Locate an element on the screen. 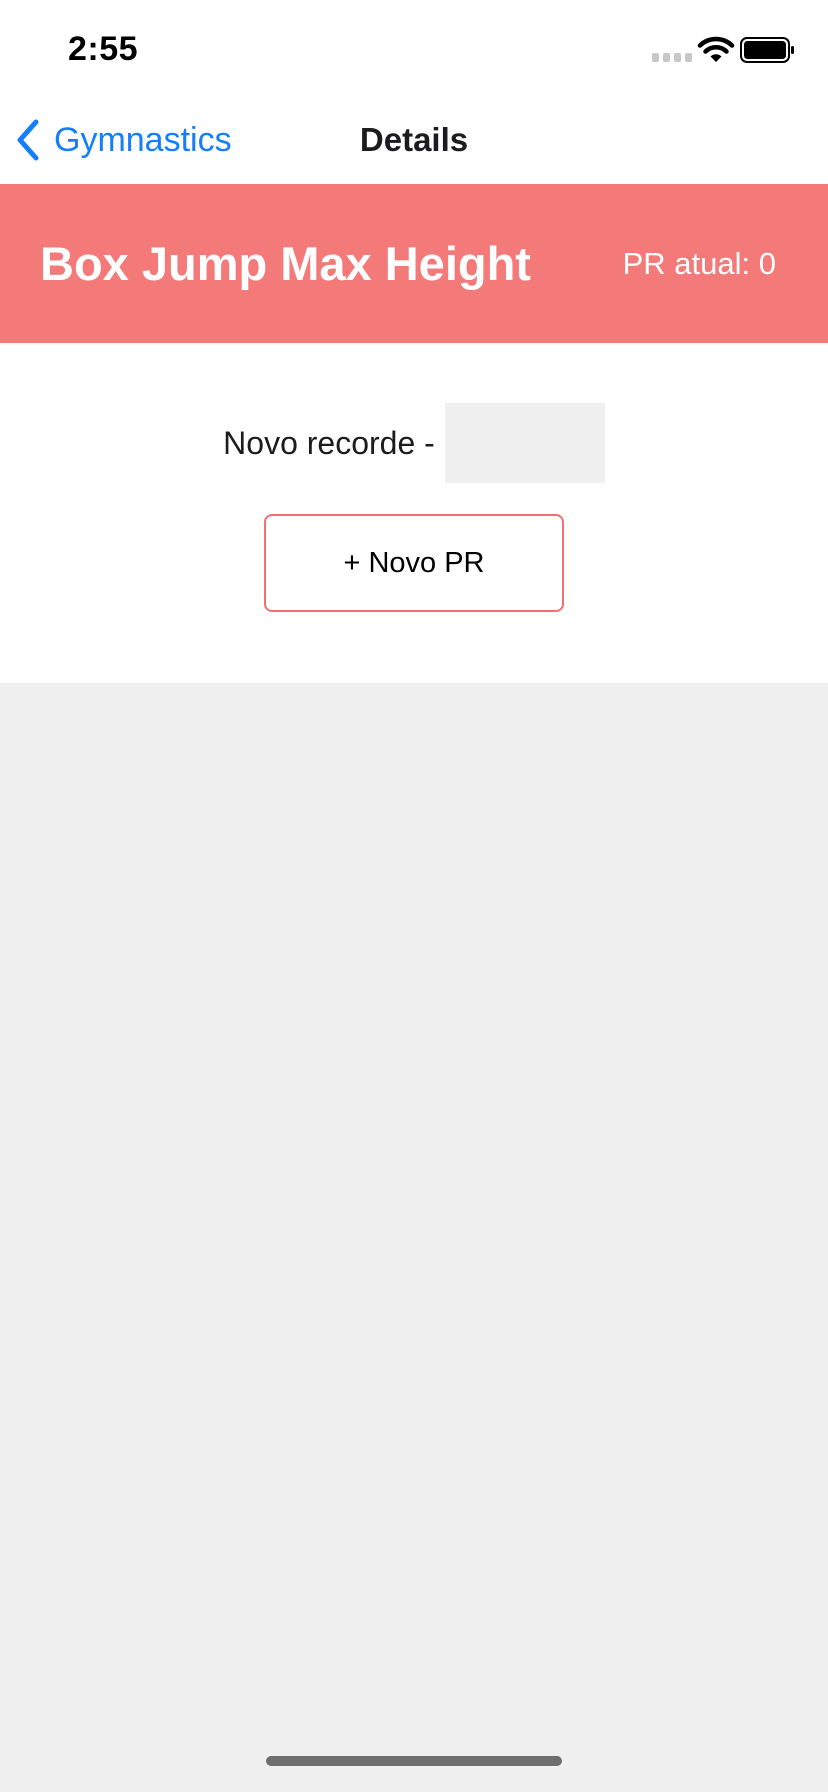  new-record-row: Novo recorde - is located at coordinates (414, 443).